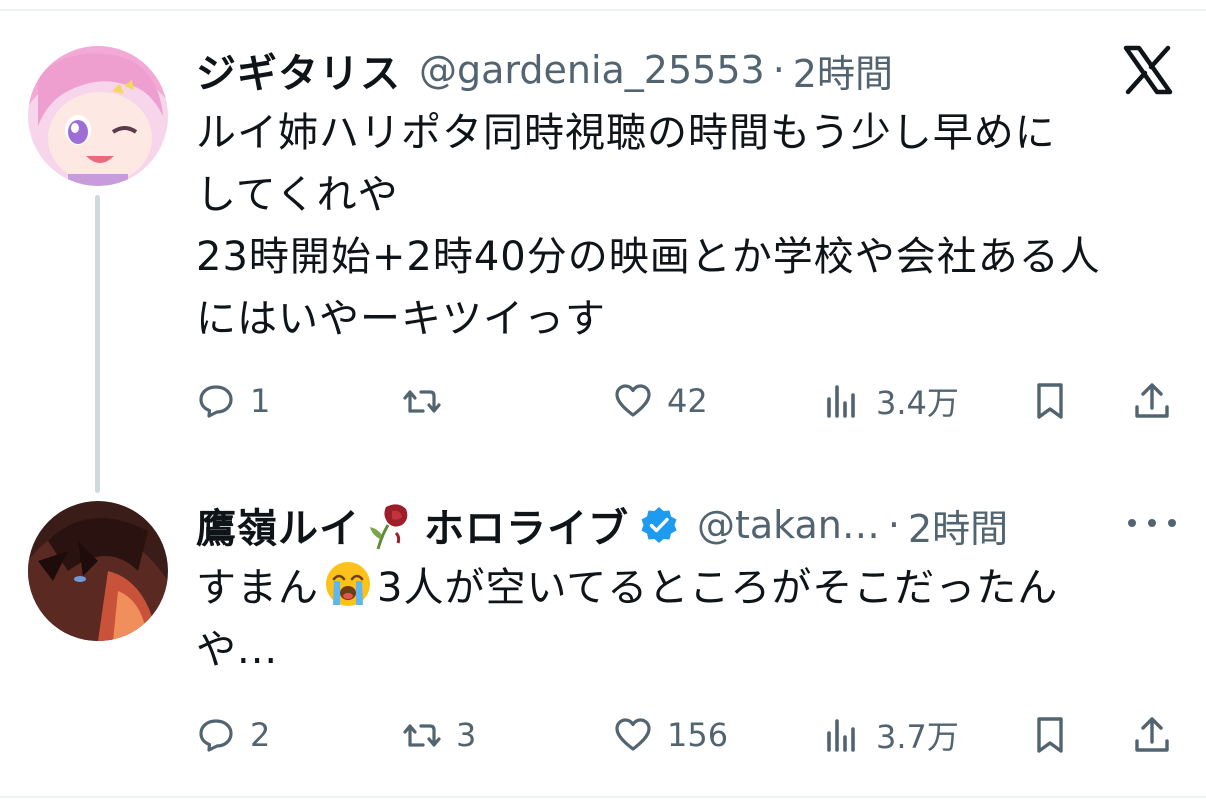 This screenshot has height=805, width=1206. I want to click on reply-button: 2, so click(233, 735).